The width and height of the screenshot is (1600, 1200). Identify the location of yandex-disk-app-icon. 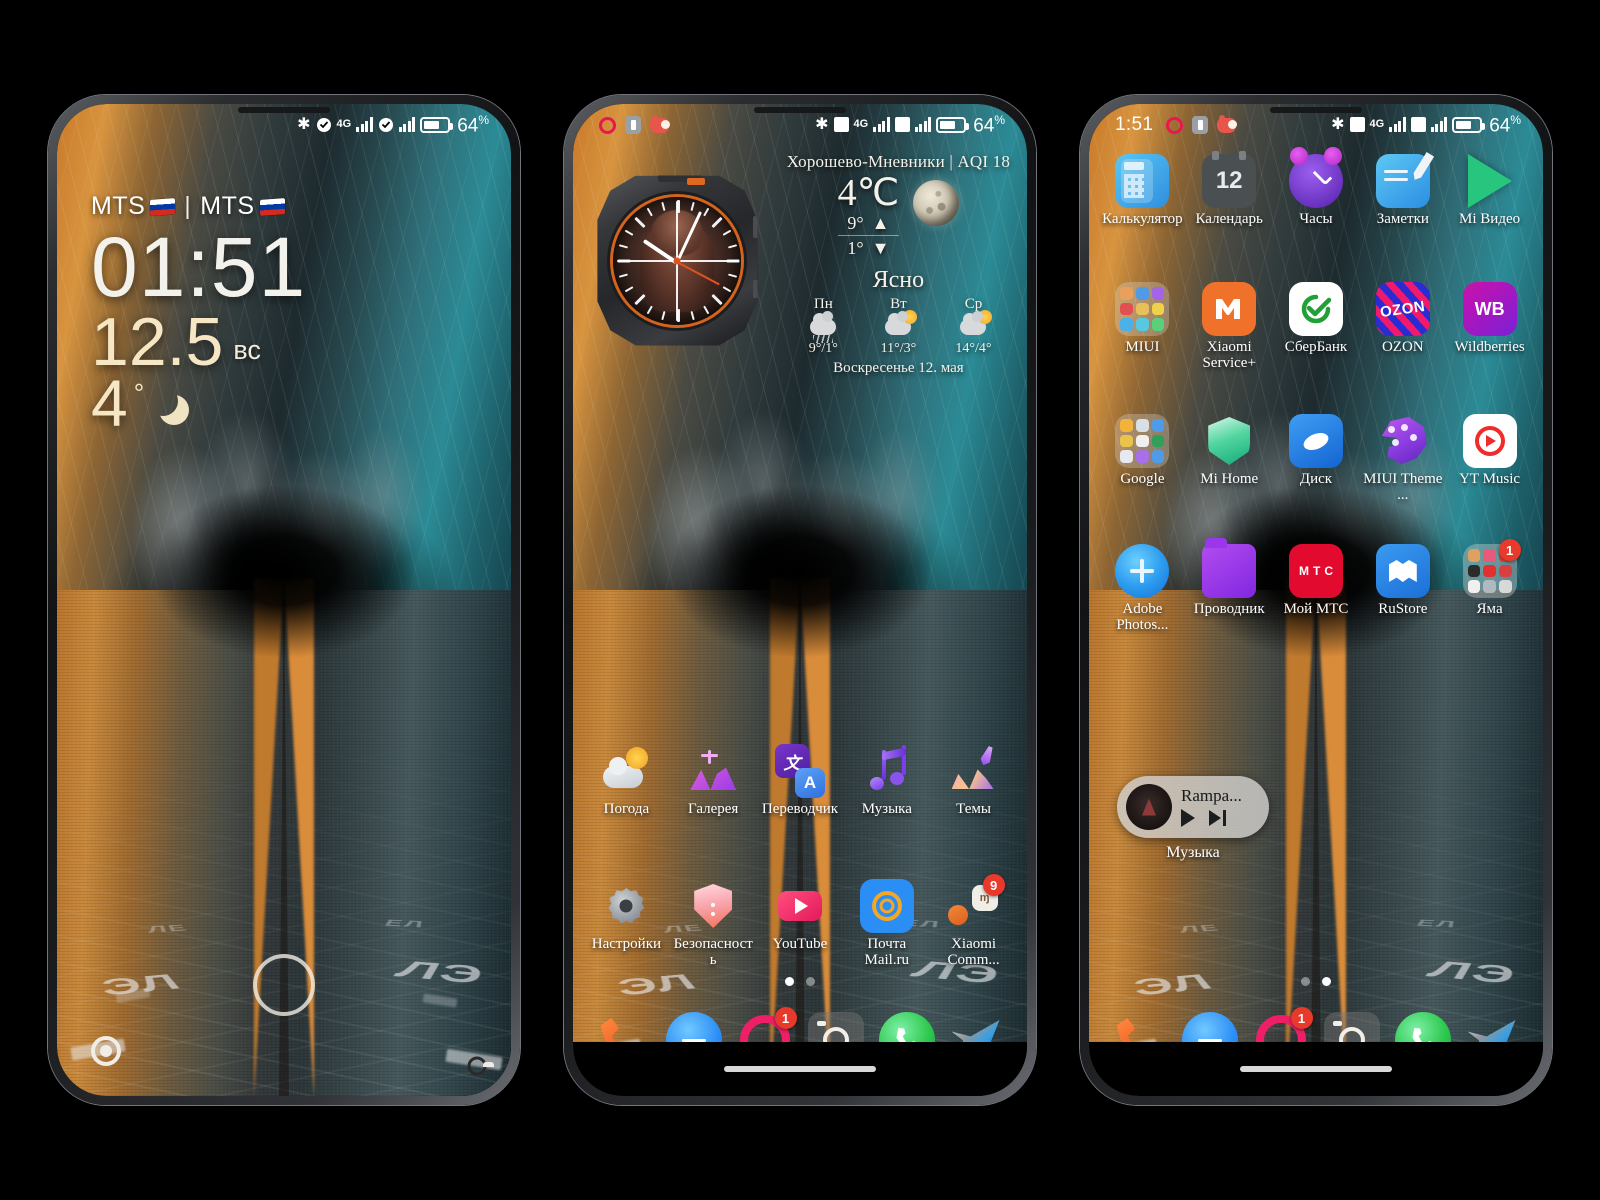
(1315, 441).